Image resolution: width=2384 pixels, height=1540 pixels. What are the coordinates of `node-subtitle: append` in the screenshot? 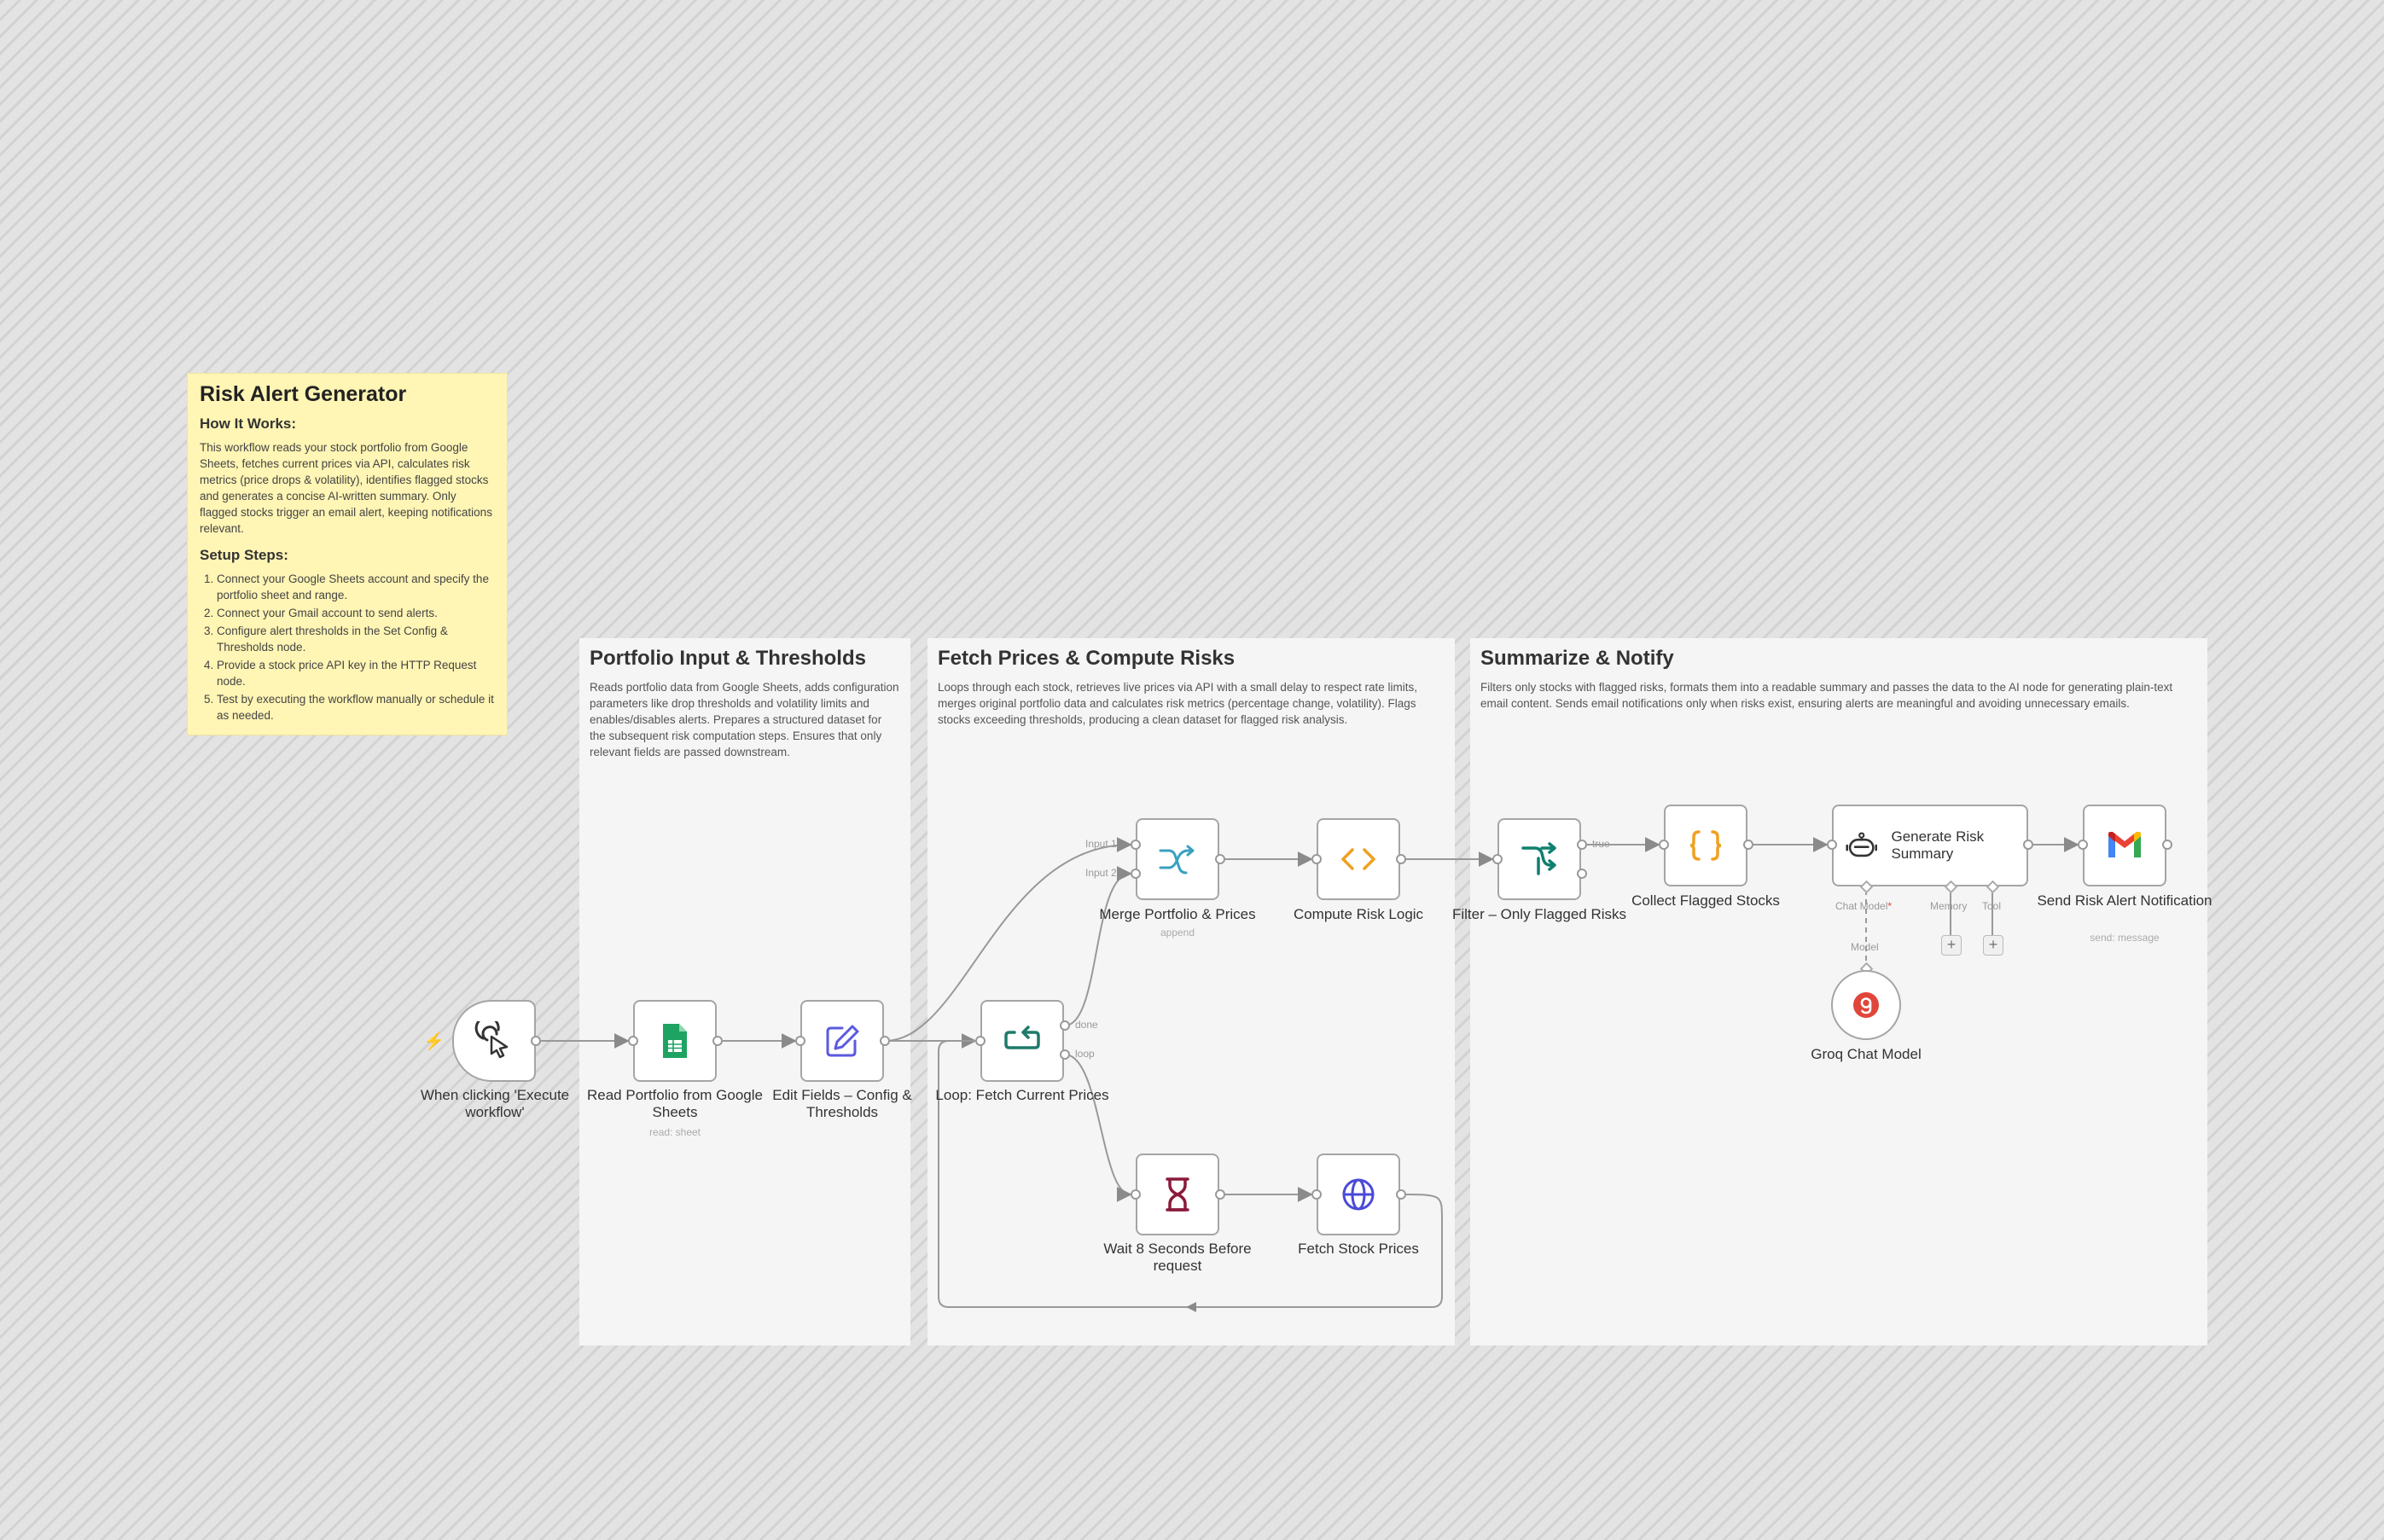 It's located at (1177, 933).